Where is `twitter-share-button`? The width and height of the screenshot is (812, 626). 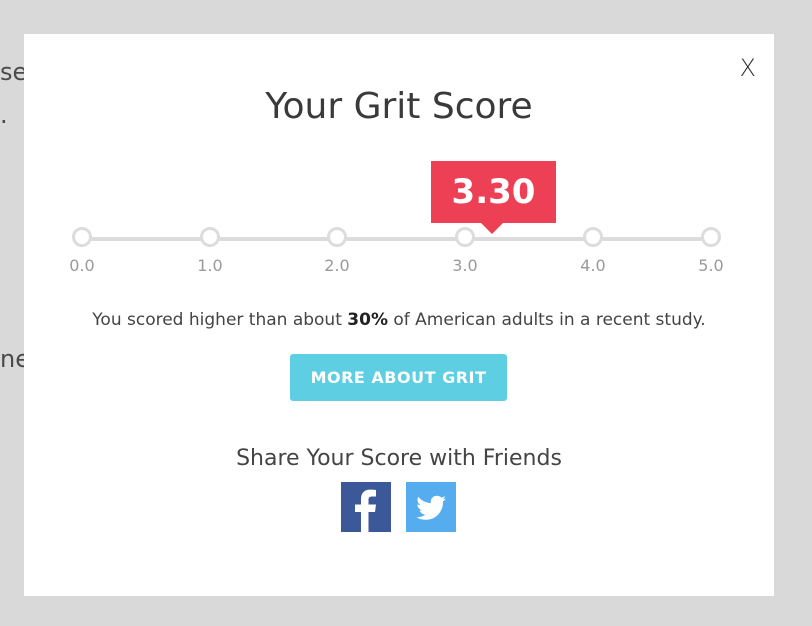
twitter-share-button is located at coordinates (431, 507).